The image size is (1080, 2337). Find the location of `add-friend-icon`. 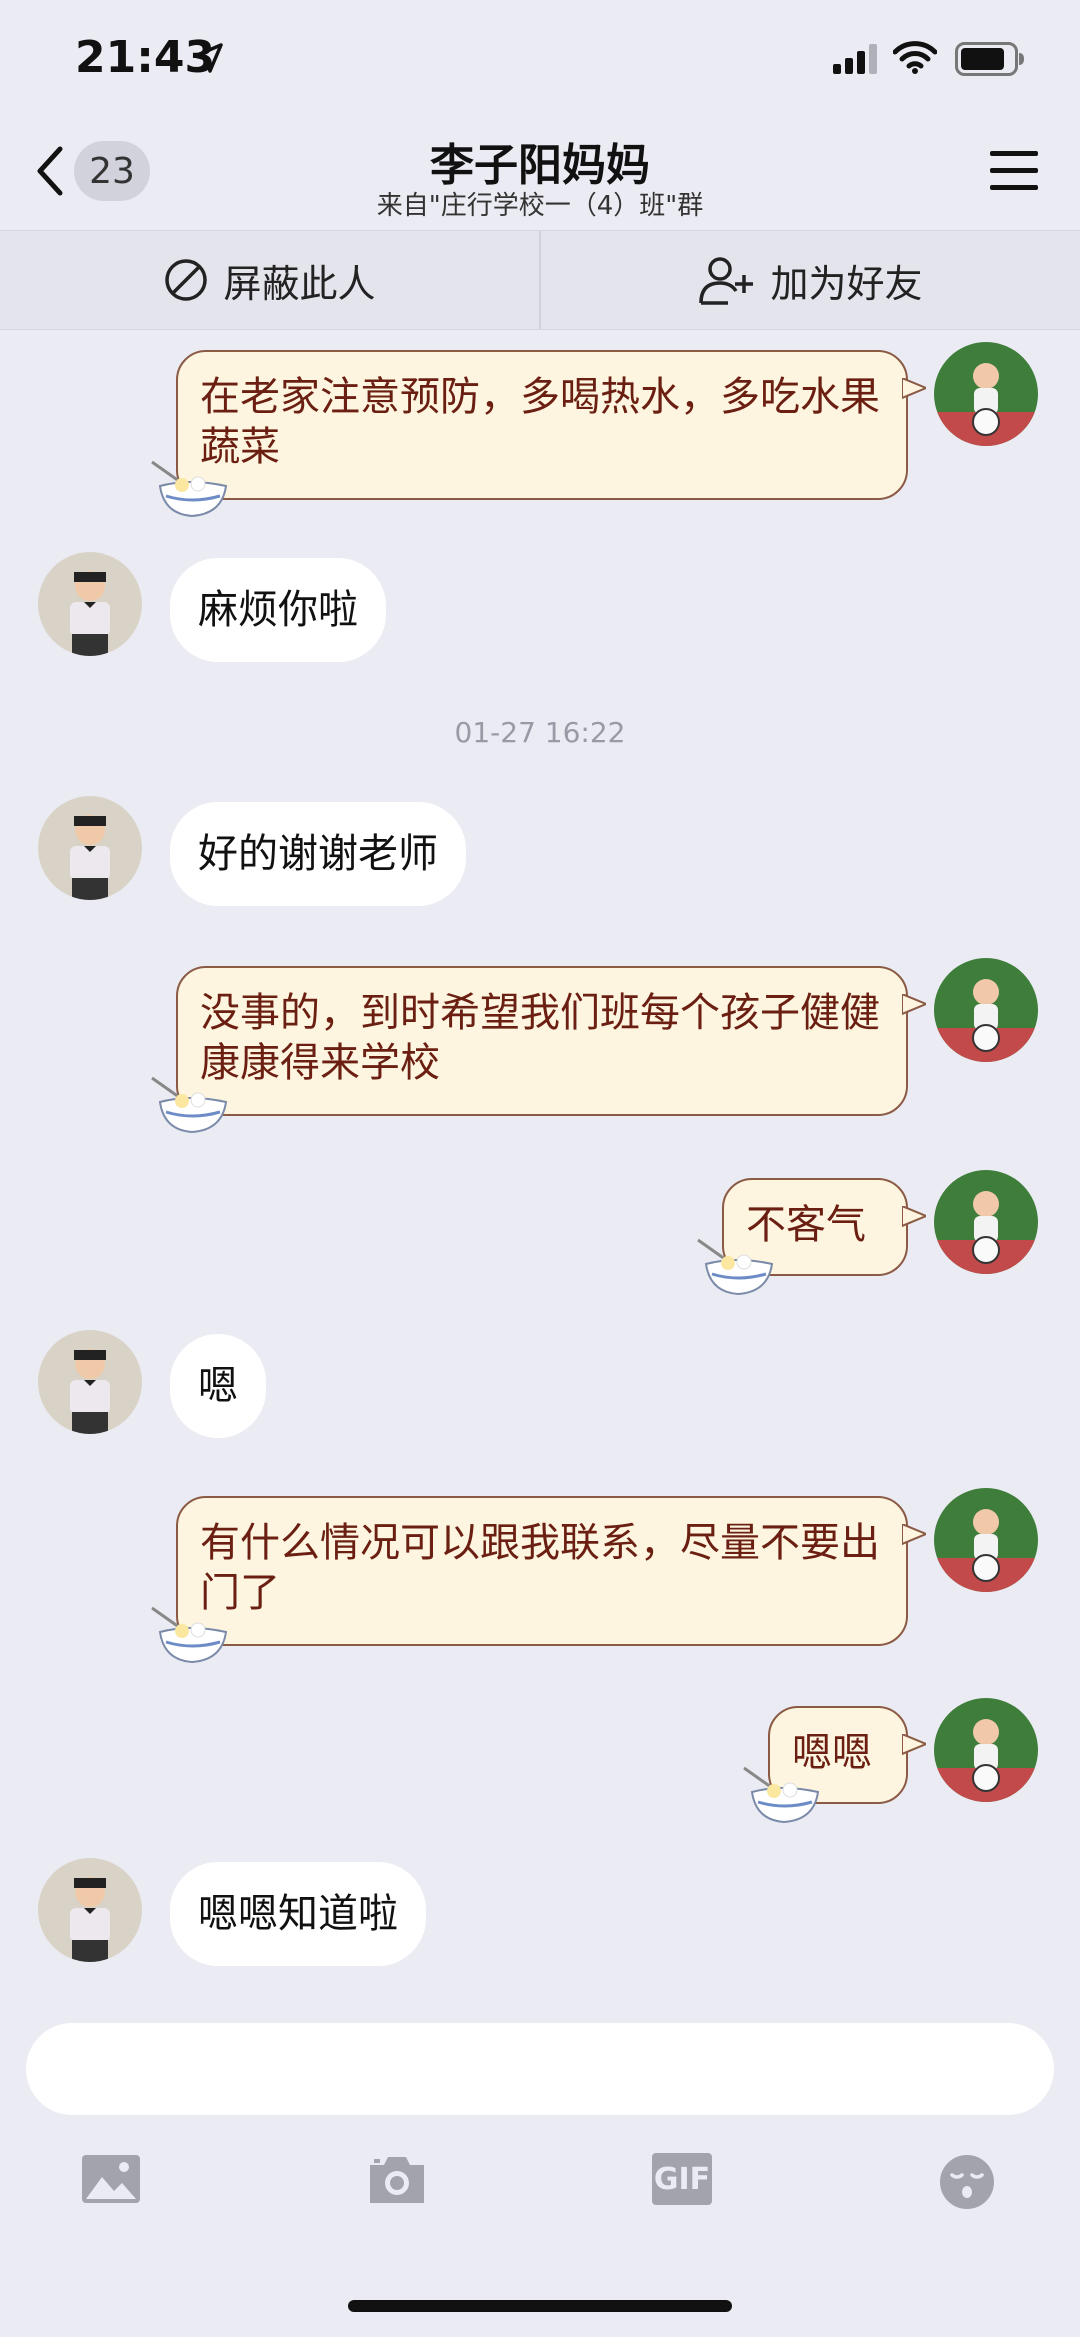

add-friend-icon is located at coordinates (726, 281).